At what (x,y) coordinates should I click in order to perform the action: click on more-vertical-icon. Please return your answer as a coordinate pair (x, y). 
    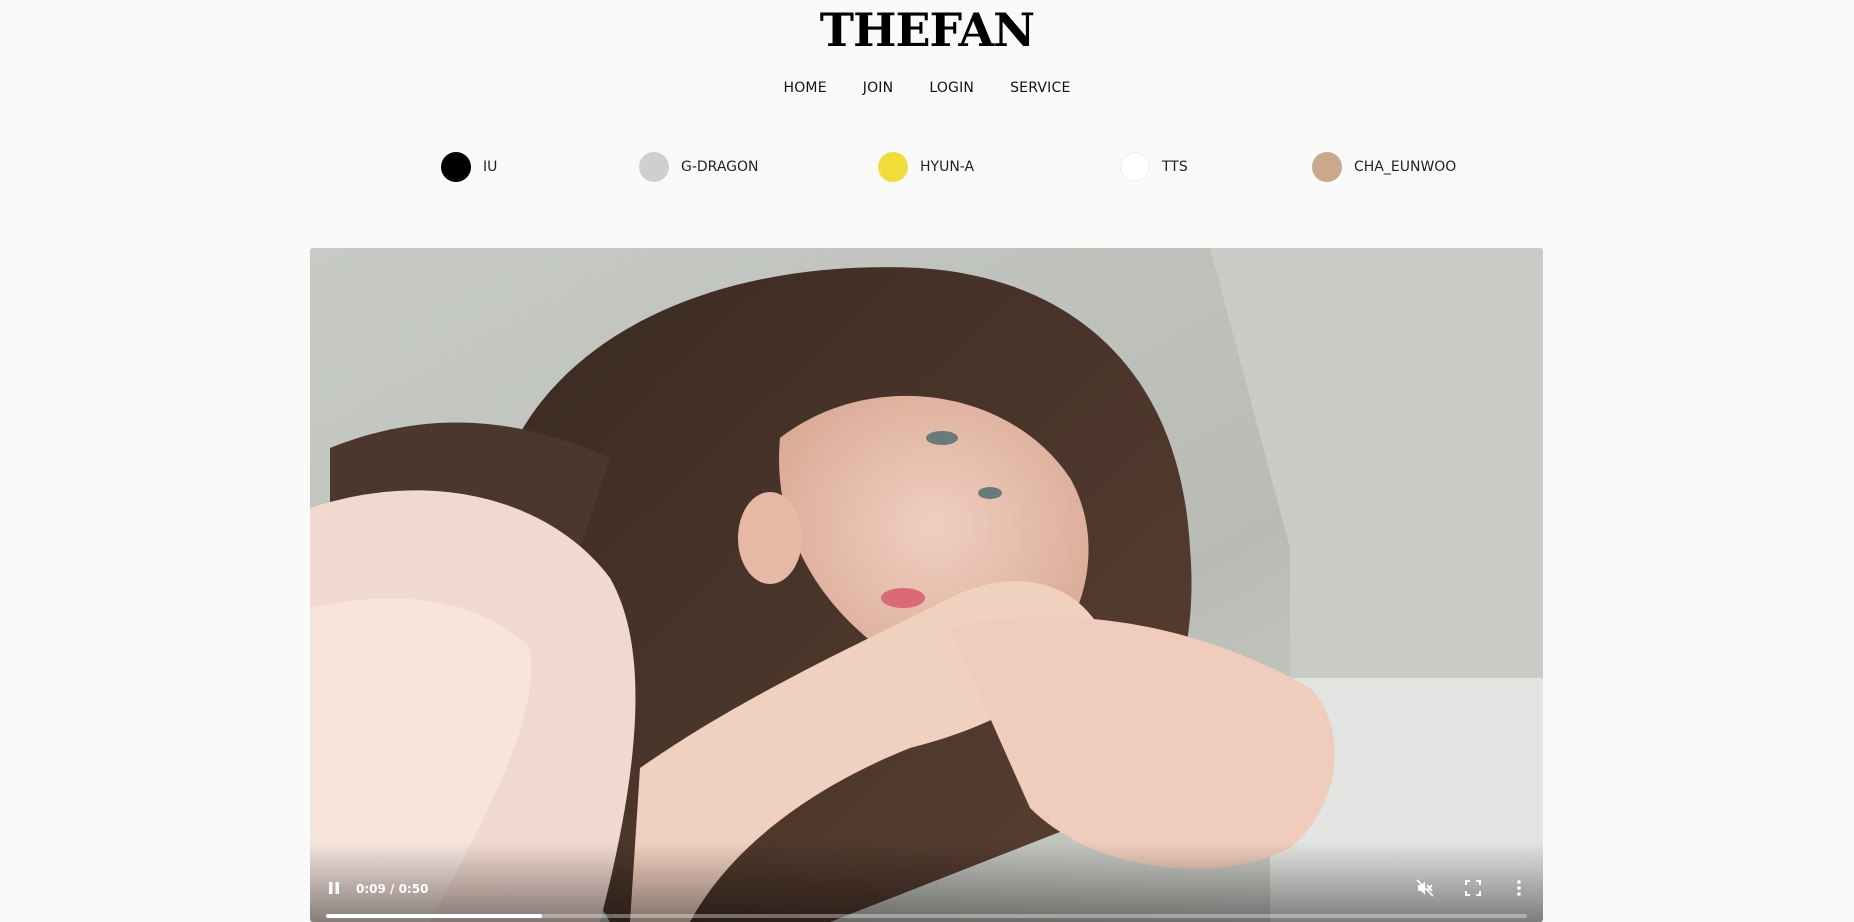
    Looking at the image, I should click on (1519, 888).